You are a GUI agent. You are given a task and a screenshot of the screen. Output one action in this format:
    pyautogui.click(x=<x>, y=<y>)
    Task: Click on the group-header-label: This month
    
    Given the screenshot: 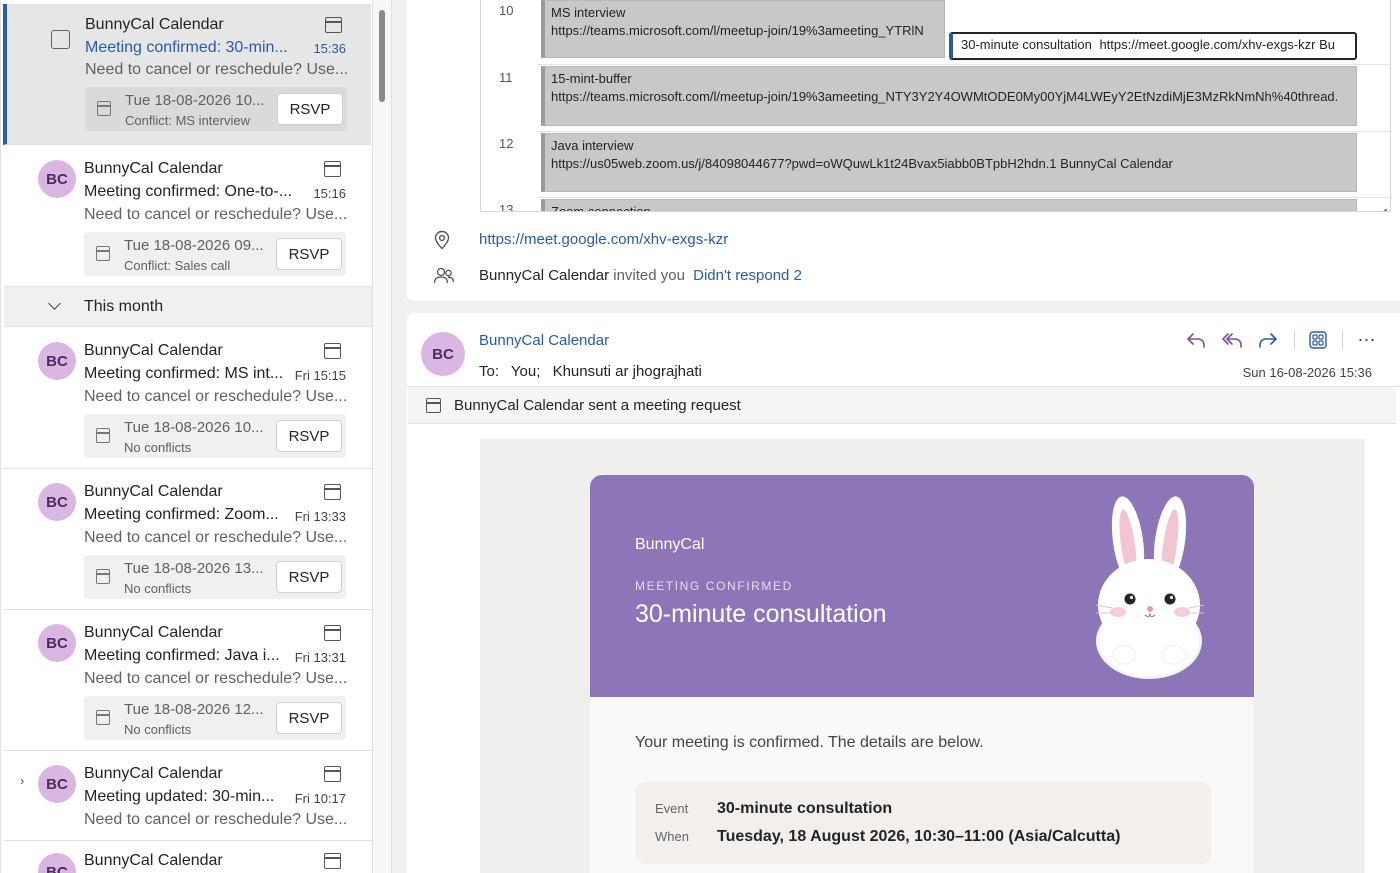 What is the action you would take?
    pyautogui.click(x=124, y=306)
    